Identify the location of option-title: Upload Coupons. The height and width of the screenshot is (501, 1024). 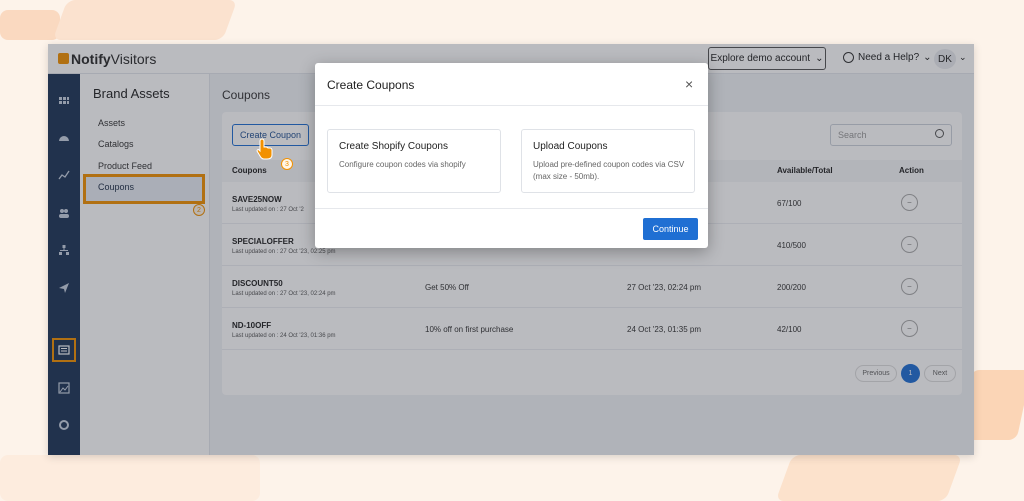
(570, 146).